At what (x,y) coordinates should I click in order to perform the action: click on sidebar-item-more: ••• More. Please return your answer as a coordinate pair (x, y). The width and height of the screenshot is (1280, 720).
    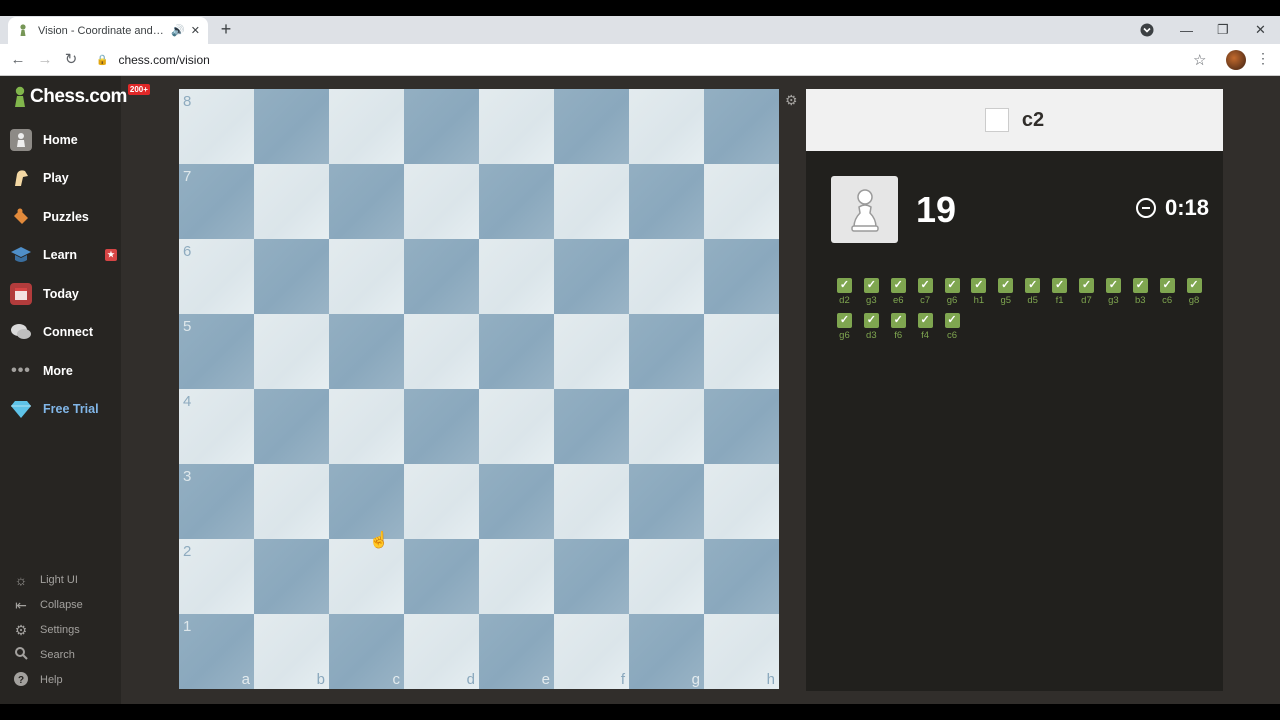
    Looking at the image, I should click on (65, 371).